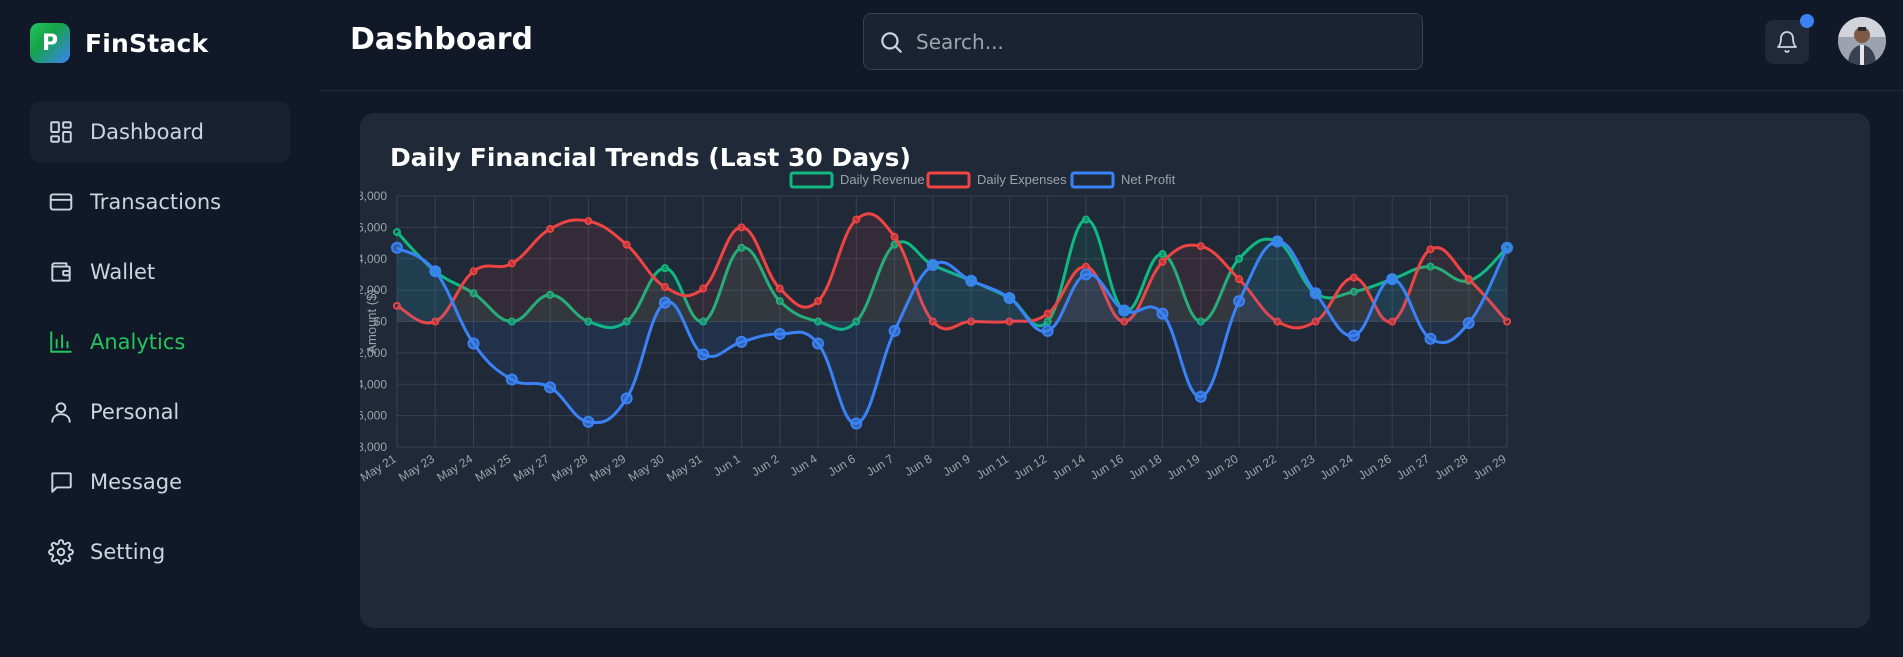 This screenshot has height=657, width=1903. Describe the element at coordinates (684, 468) in the screenshot. I see `x-tick-label: May 31` at that location.